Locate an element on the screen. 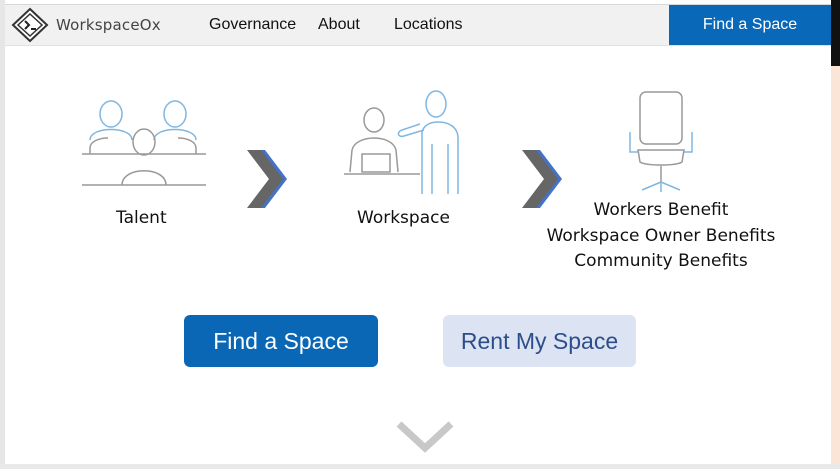 The image size is (840, 469). window-bottom-edge is located at coordinates (420, 466).